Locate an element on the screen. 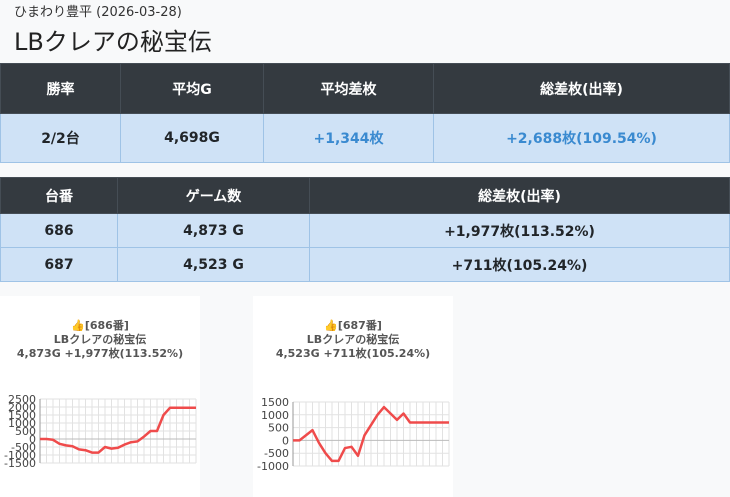 The width and height of the screenshot is (730, 497). y-tick-label: -1500 is located at coordinates (20, 463).